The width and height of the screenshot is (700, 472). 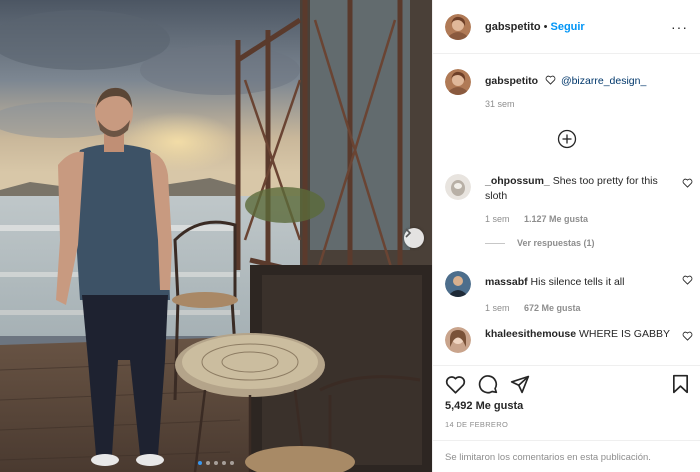 I want to click on view-replies-button: Ver respuestas (1), so click(x=590, y=243).